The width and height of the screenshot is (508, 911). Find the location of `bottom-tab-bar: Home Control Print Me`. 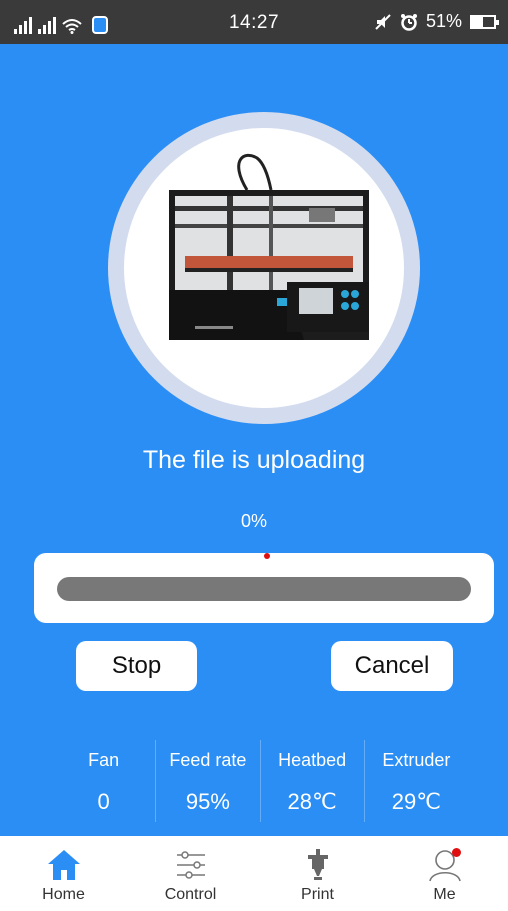

bottom-tab-bar: Home Control Print Me is located at coordinates (254, 873).